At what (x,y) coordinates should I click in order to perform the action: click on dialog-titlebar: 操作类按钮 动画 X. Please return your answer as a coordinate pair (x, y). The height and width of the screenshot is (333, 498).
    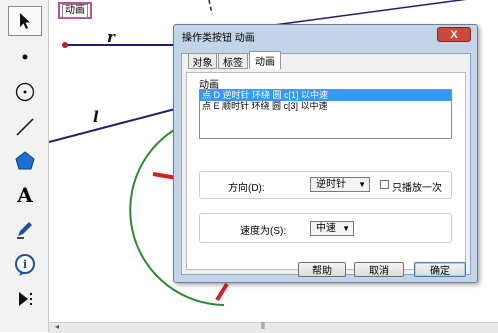
    Looking at the image, I should click on (325, 35).